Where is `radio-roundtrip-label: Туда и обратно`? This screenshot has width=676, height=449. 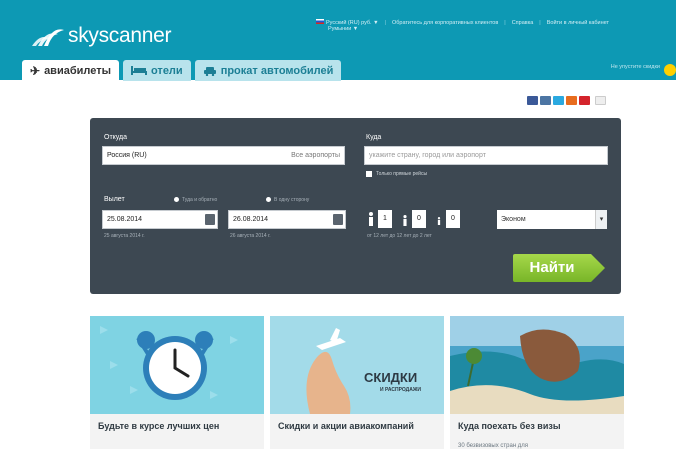
radio-roundtrip-label: Туда и обратно is located at coordinates (200, 200).